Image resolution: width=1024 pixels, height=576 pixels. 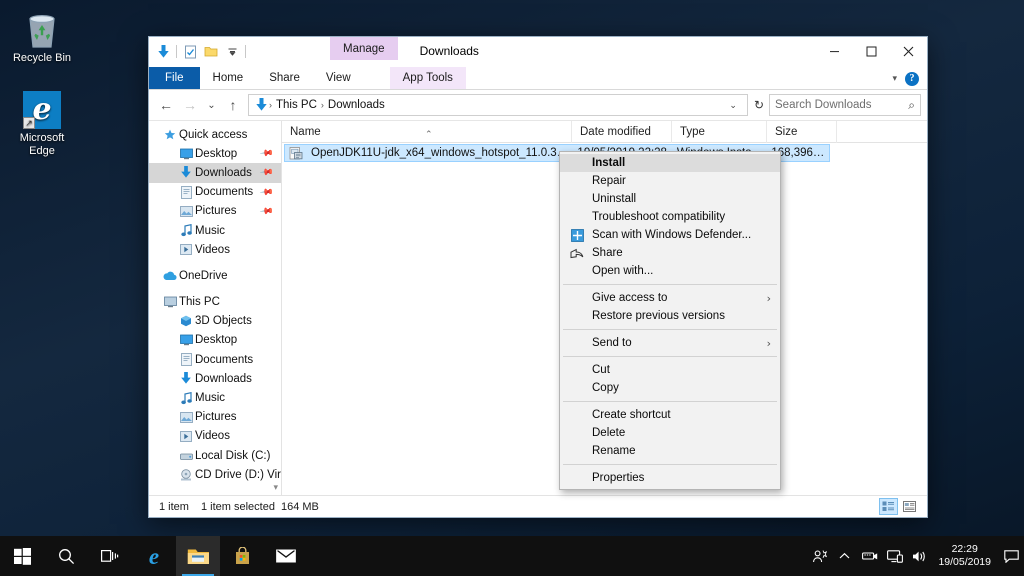 I want to click on properties-icon, so click(x=190, y=52).